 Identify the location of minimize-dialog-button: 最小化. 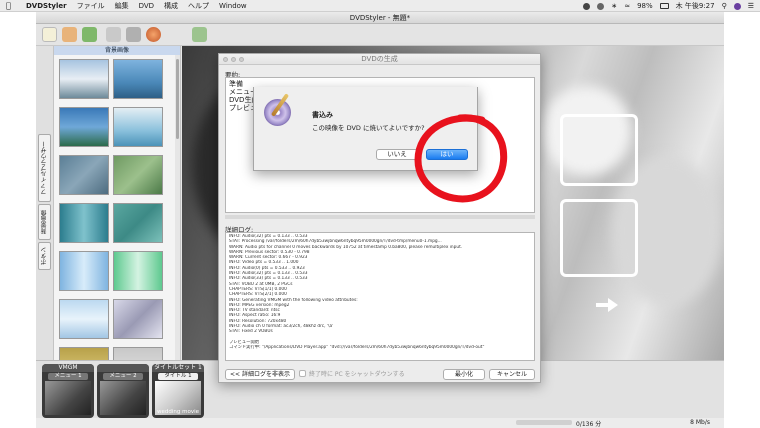
(464, 374).